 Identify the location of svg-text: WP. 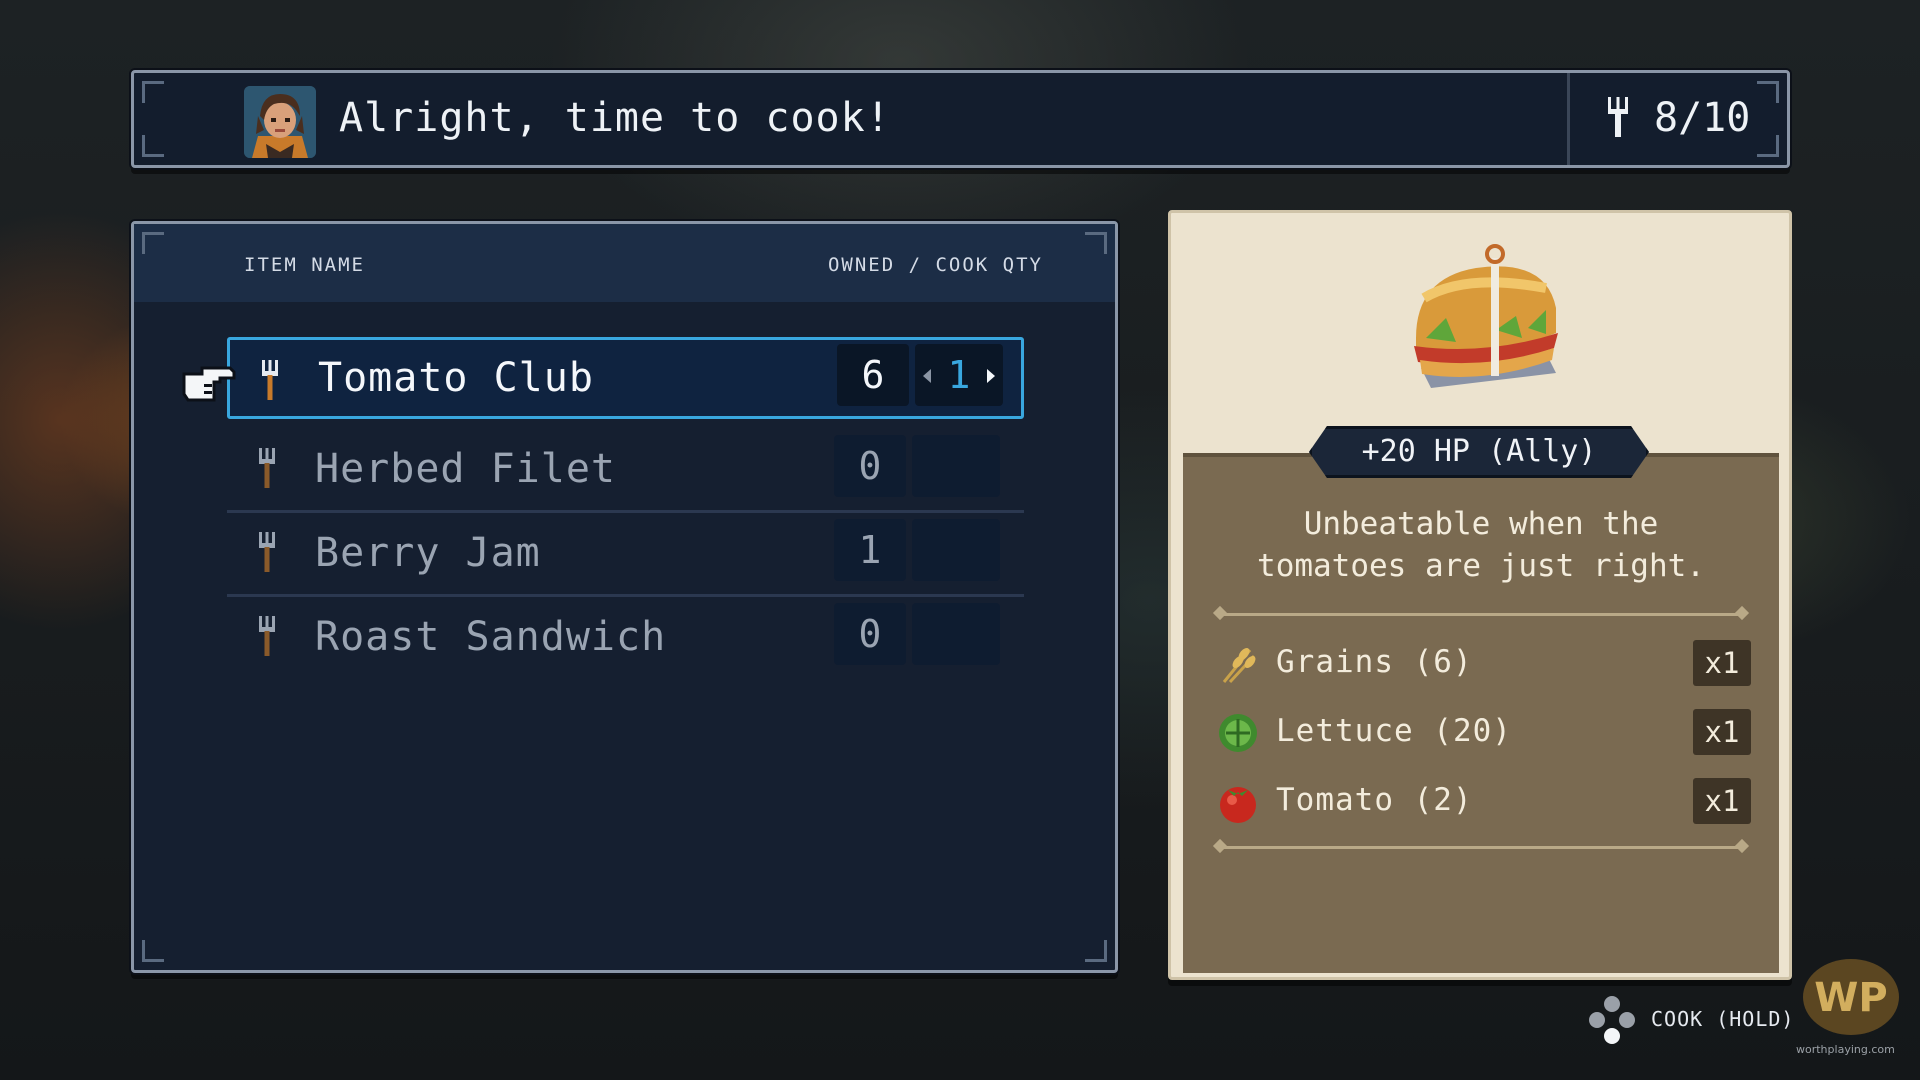
(1850, 998).